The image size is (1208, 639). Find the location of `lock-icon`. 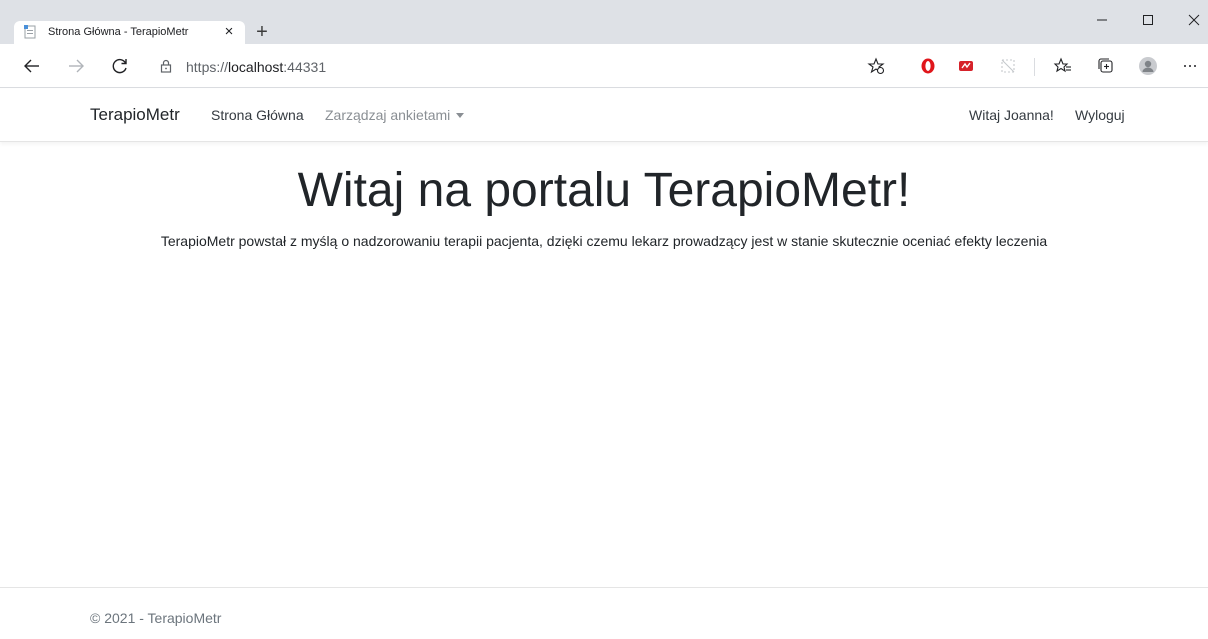

lock-icon is located at coordinates (166, 66).